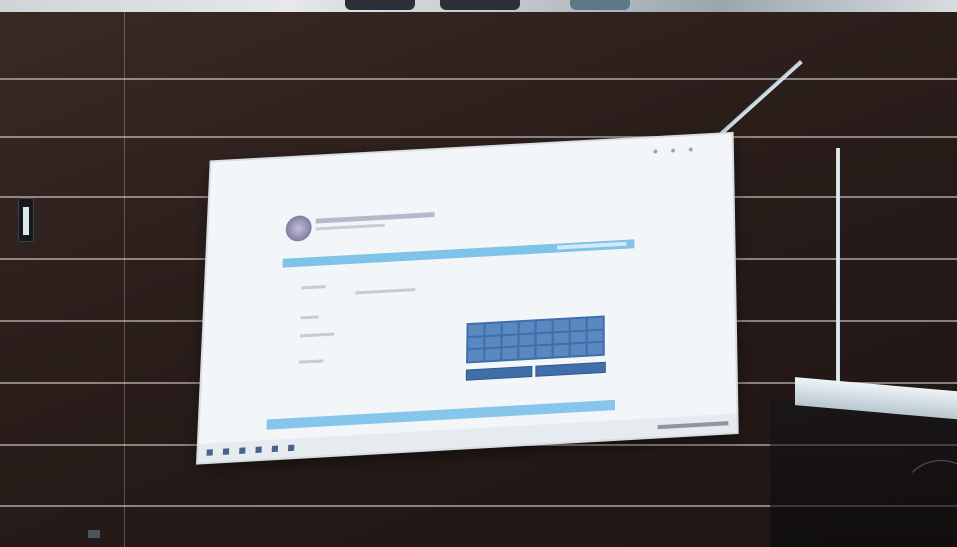 The height and width of the screenshot is (547, 957). I want to click on top-edge-strip, so click(478, 6).